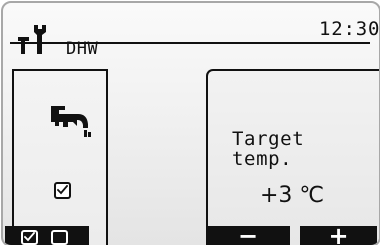 The width and height of the screenshot is (380, 245). Describe the element at coordinates (192, 233) in the screenshot. I see `soft-key-bar: − +` at that location.